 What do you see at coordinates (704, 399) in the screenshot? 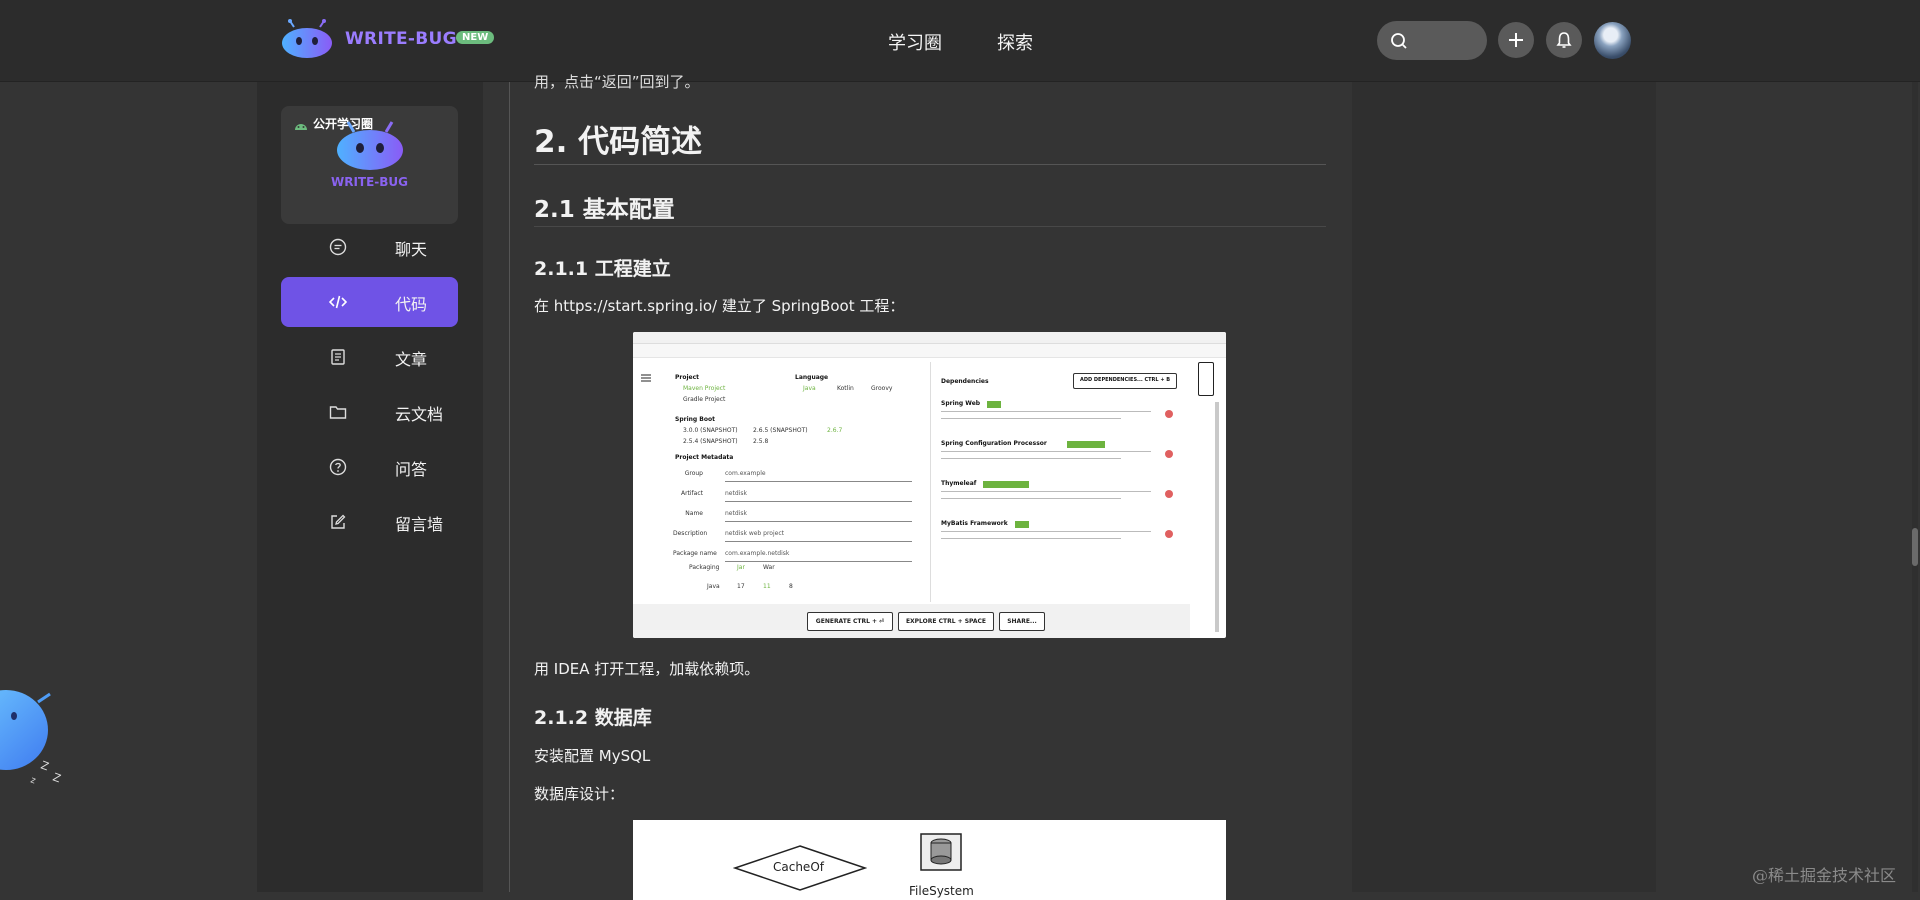
I see `project-option: Gradle Project` at bounding box center [704, 399].